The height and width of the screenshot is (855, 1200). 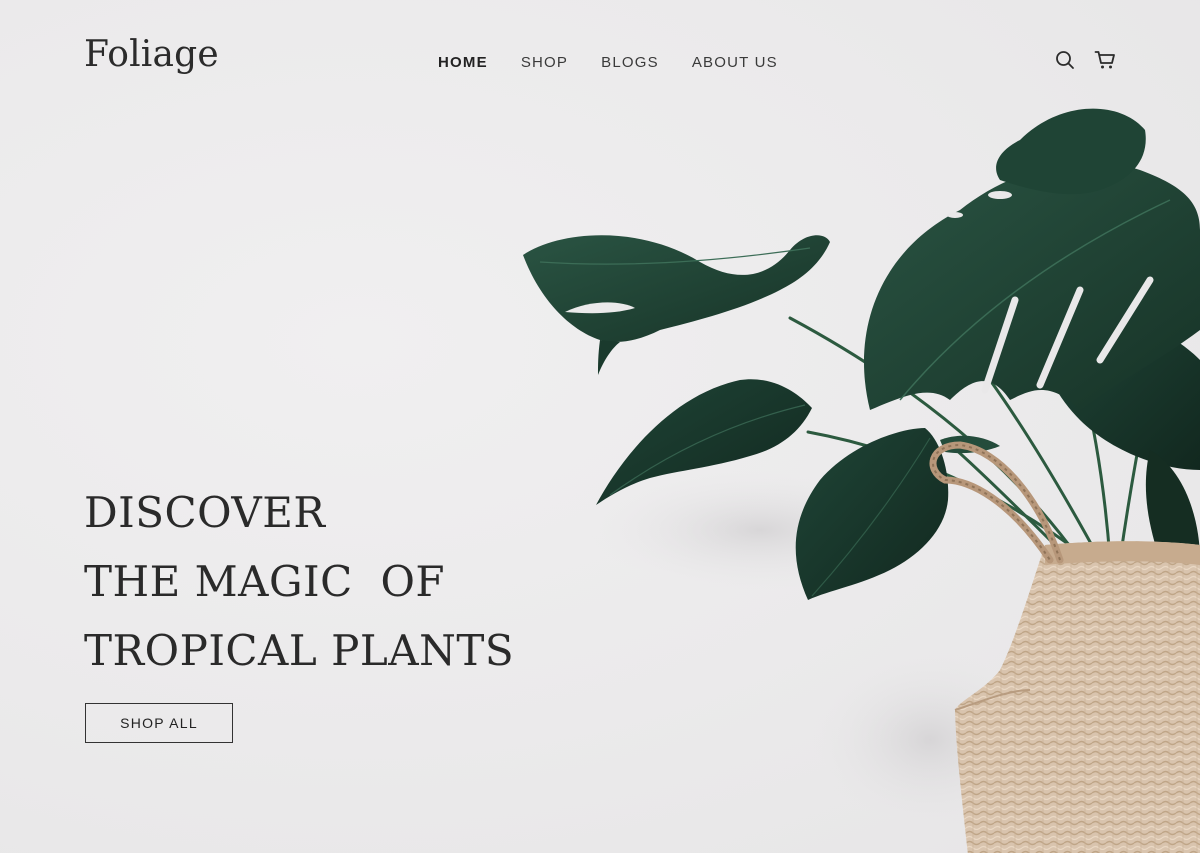 What do you see at coordinates (735, 62) in the screenshot?
I see `nav-item-about-us: ABOUT US` at bounding box center [735, 62].